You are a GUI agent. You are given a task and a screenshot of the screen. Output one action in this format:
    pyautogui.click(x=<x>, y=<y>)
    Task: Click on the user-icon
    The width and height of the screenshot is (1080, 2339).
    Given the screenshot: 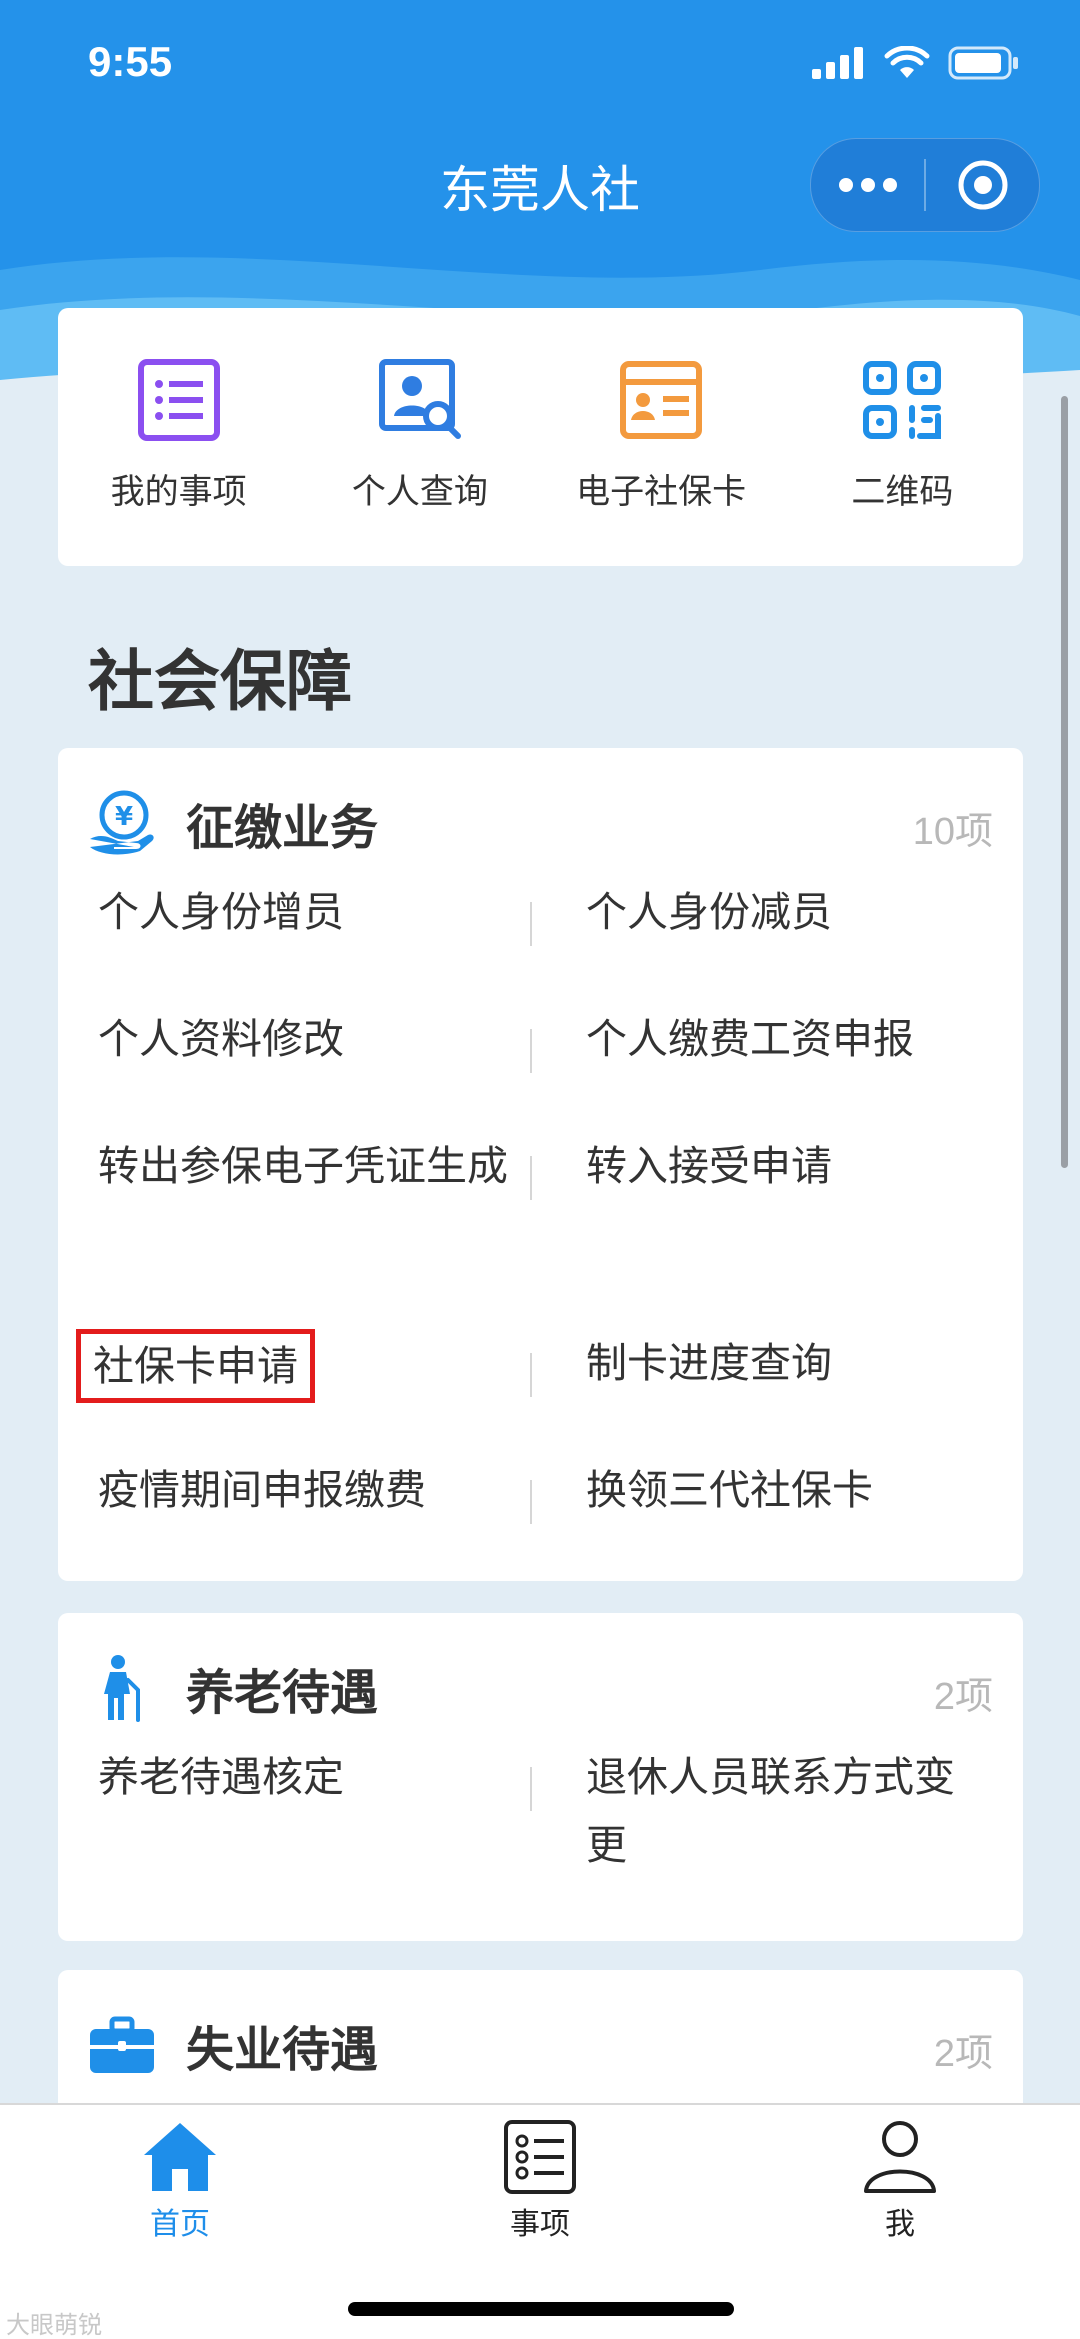 What is the action you would take?
    pyautogui.click(x=900, y=2157)
    